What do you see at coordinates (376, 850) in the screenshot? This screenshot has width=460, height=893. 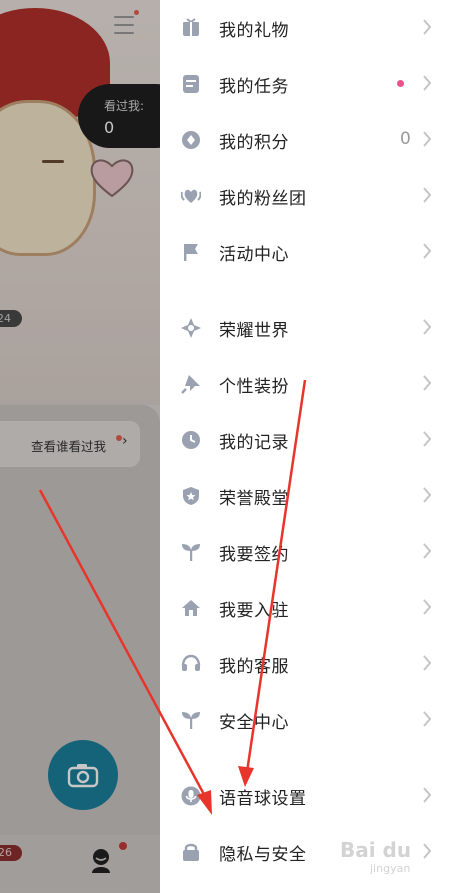 I see `watermark-logo: Bai du` at bounding box center [376, 850].